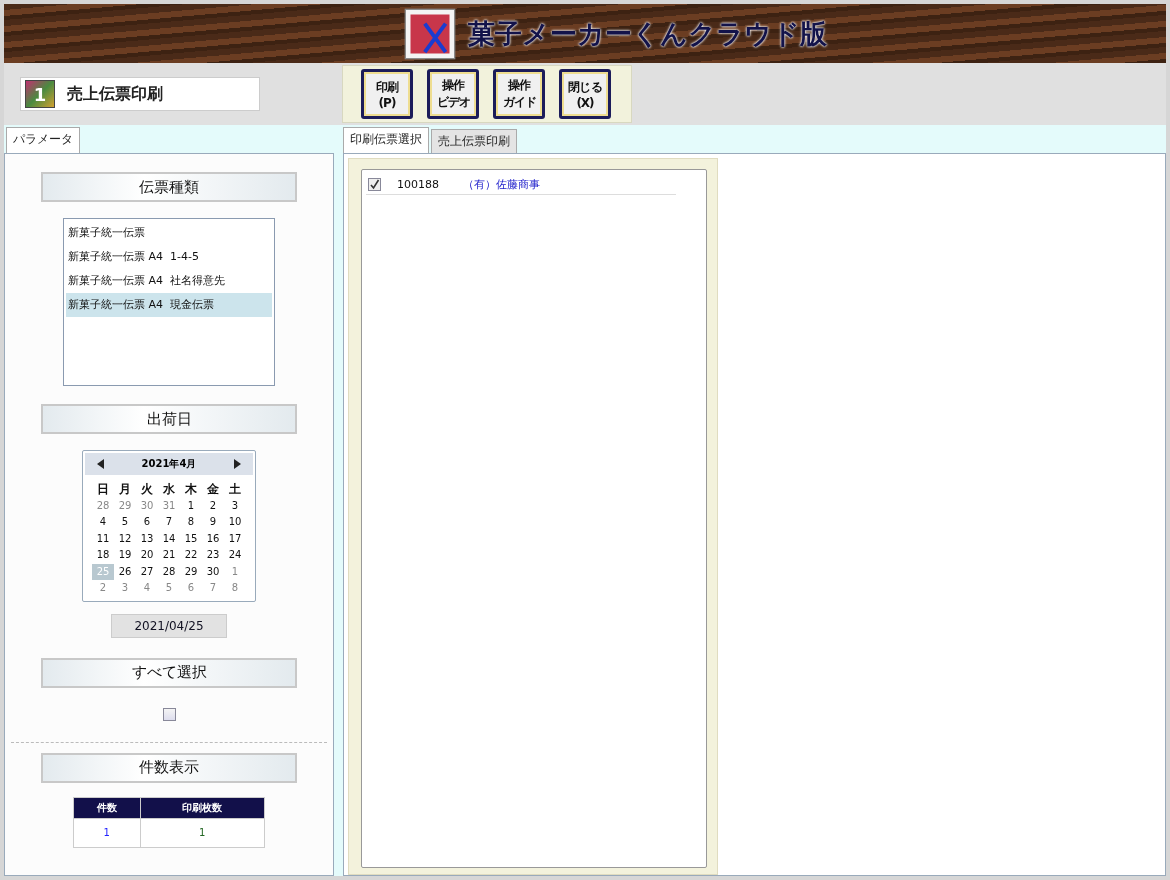  Describe the element at coordinates (237, 464) in the screenshot. I see `next-month-icon` at that location.